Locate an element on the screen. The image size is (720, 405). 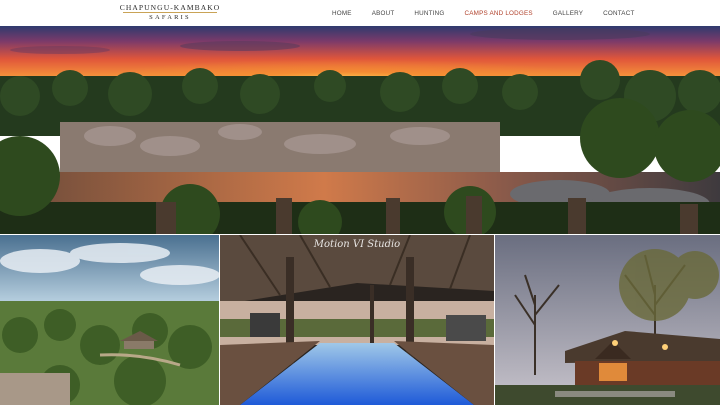
gallery-image-aerial is located at coordinates (109, 320).